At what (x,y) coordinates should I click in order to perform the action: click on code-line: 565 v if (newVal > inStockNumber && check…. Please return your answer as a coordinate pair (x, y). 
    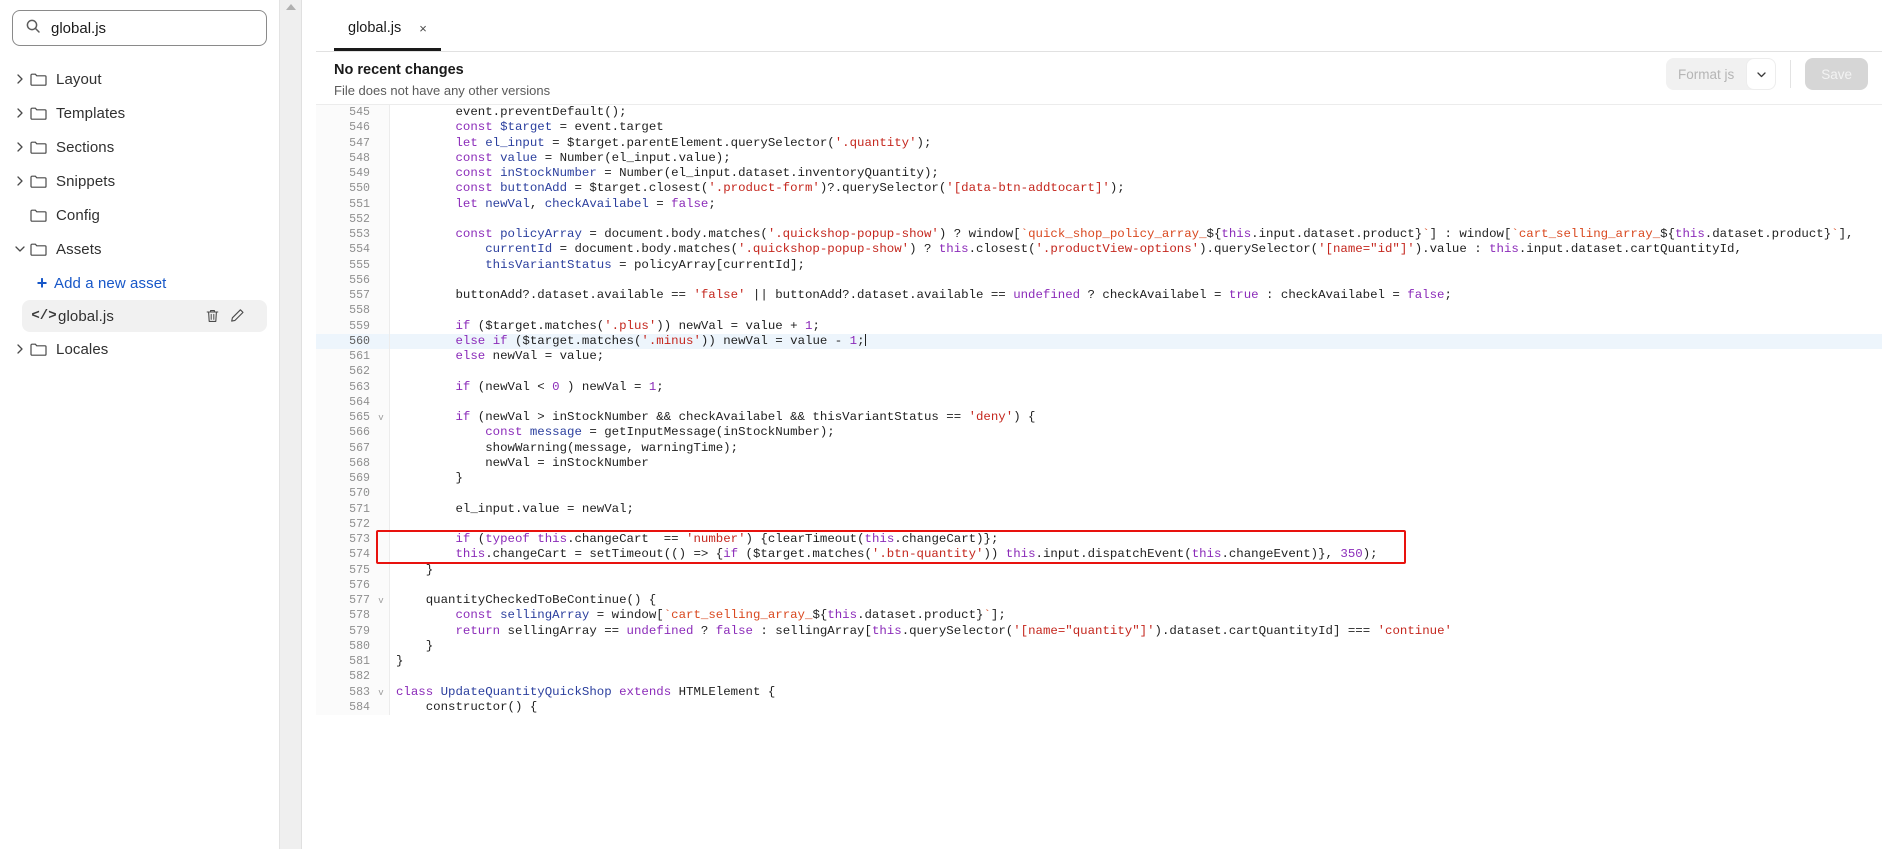
    Looking at the image, I should click on (1099, 418).